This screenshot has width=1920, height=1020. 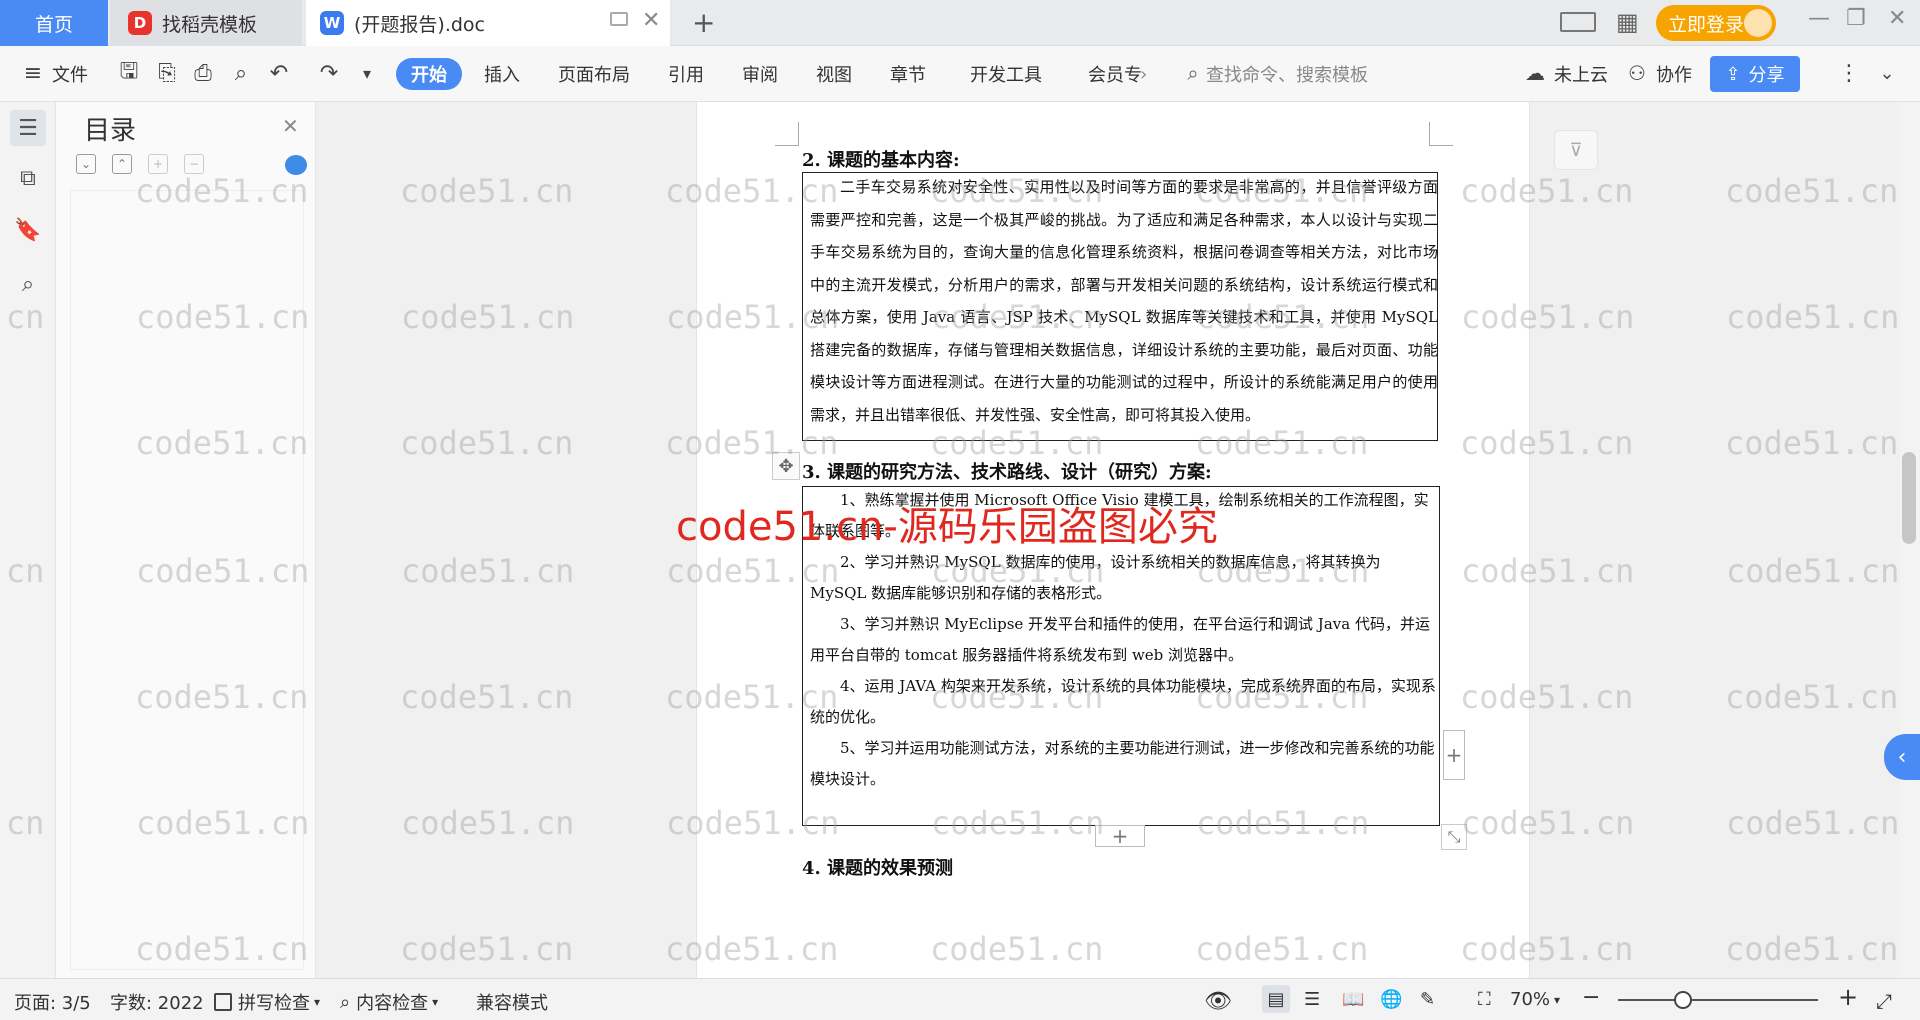 What do you see at coordinates (1287, 74) in the screenshot?
I see `command-search-input: 查找命令、搜索模板` at bounding box center [1287, 74].